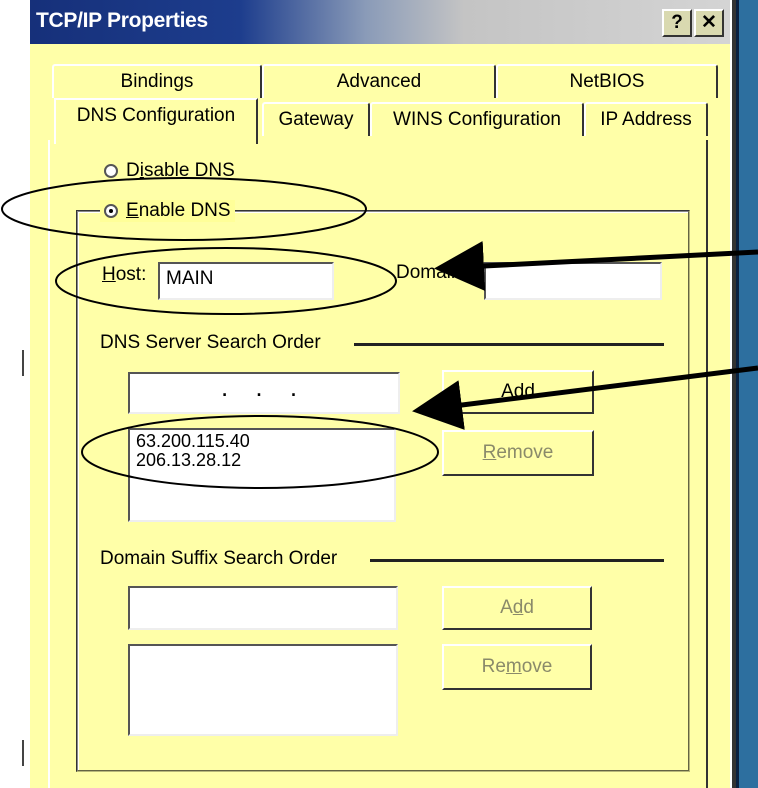  What do you see at coordinates (180, 170) in the screenshot?
I see `disable-dns-label: Disable DNS` at bounding box center [180, 170].